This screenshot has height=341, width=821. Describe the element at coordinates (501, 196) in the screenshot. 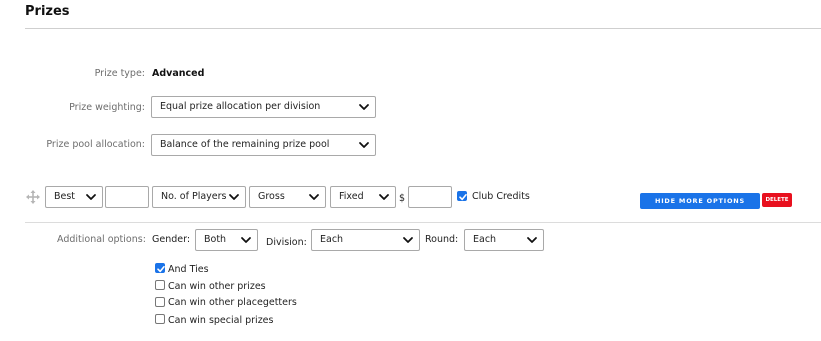

I see `club-credits-label: Club Credits` at that location.